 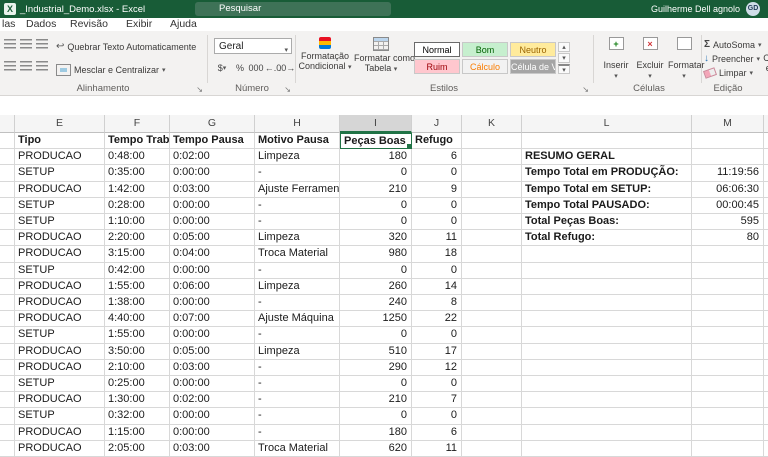 I want to click on cell-D12, so click(x=7, y=319).